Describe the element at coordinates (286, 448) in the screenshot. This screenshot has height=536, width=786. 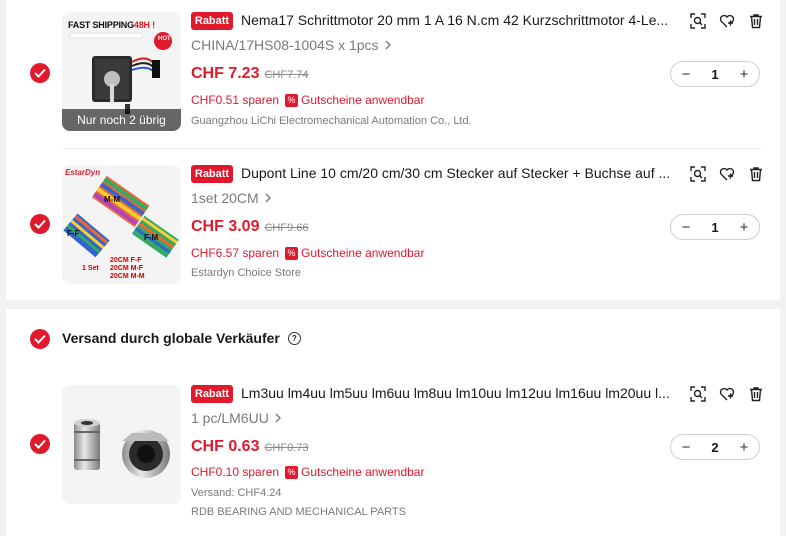
I see `original-price: CHF0.73` at that location.